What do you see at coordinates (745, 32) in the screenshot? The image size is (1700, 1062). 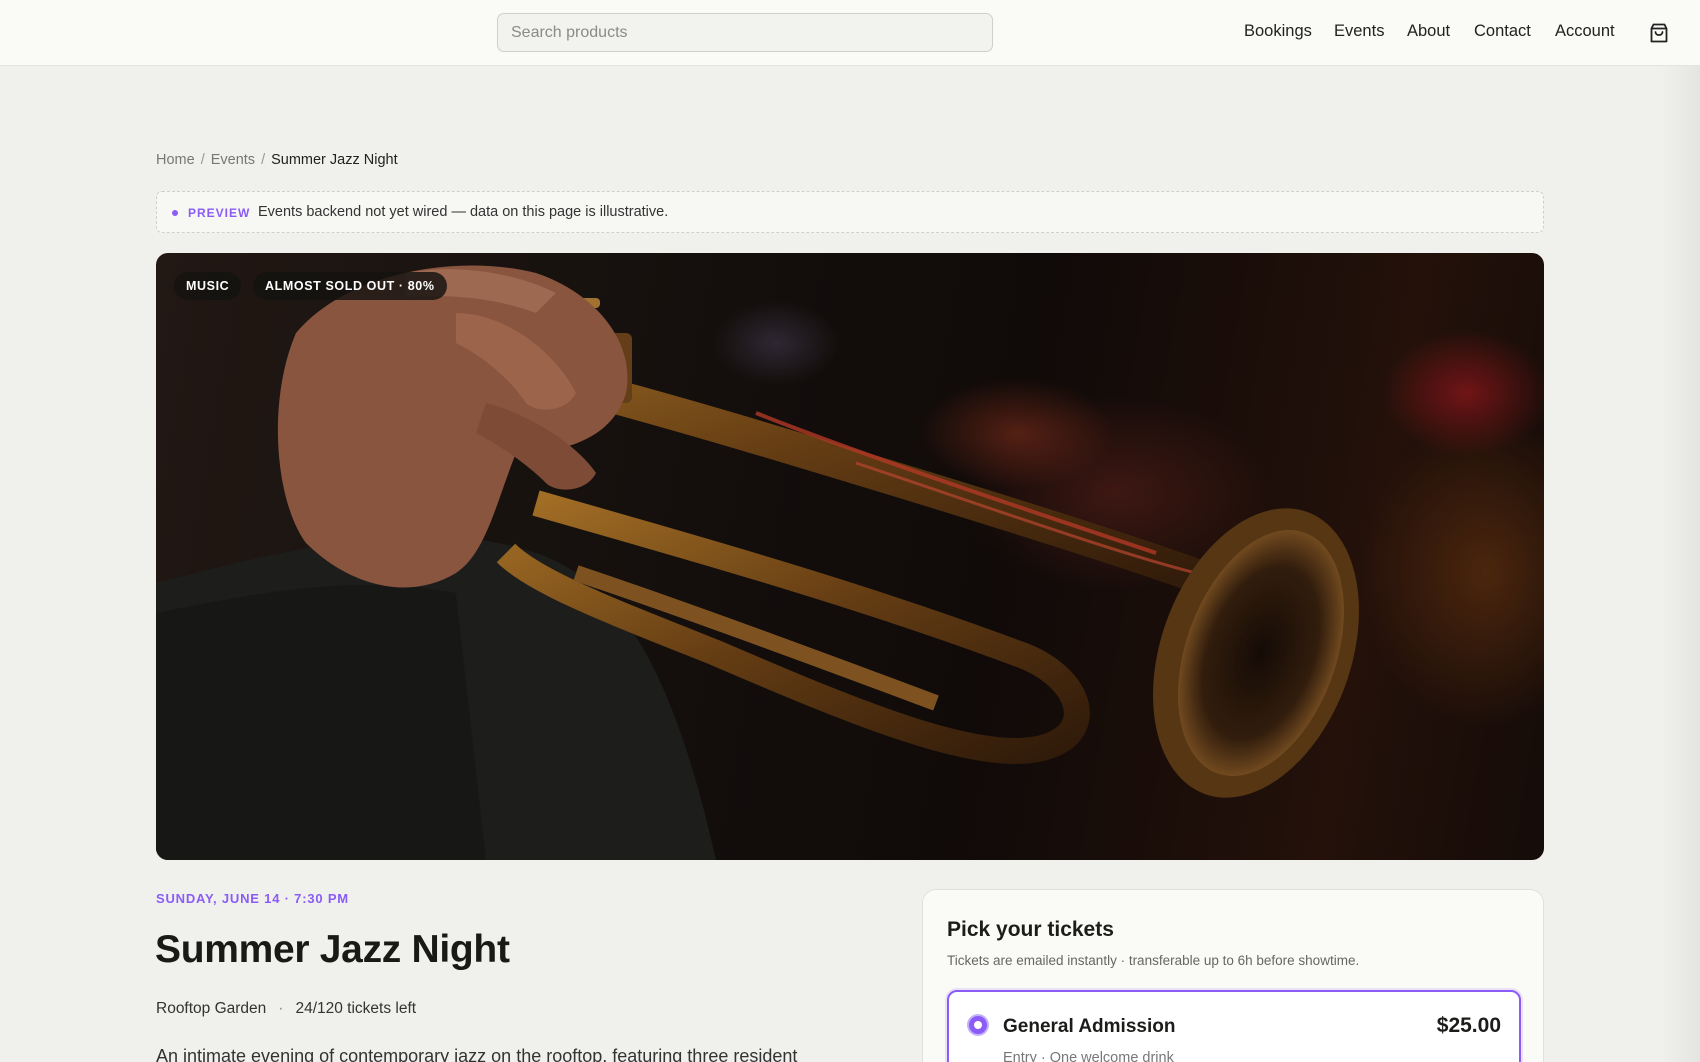 I see `search-input` at bounding box center [745, 32].